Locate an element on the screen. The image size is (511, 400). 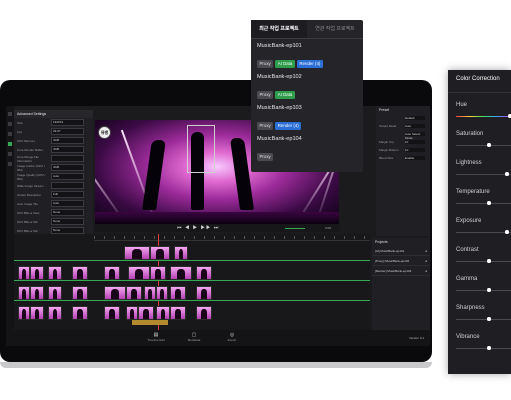
color-slider: Sharpness is located at coordinates (483, 313).